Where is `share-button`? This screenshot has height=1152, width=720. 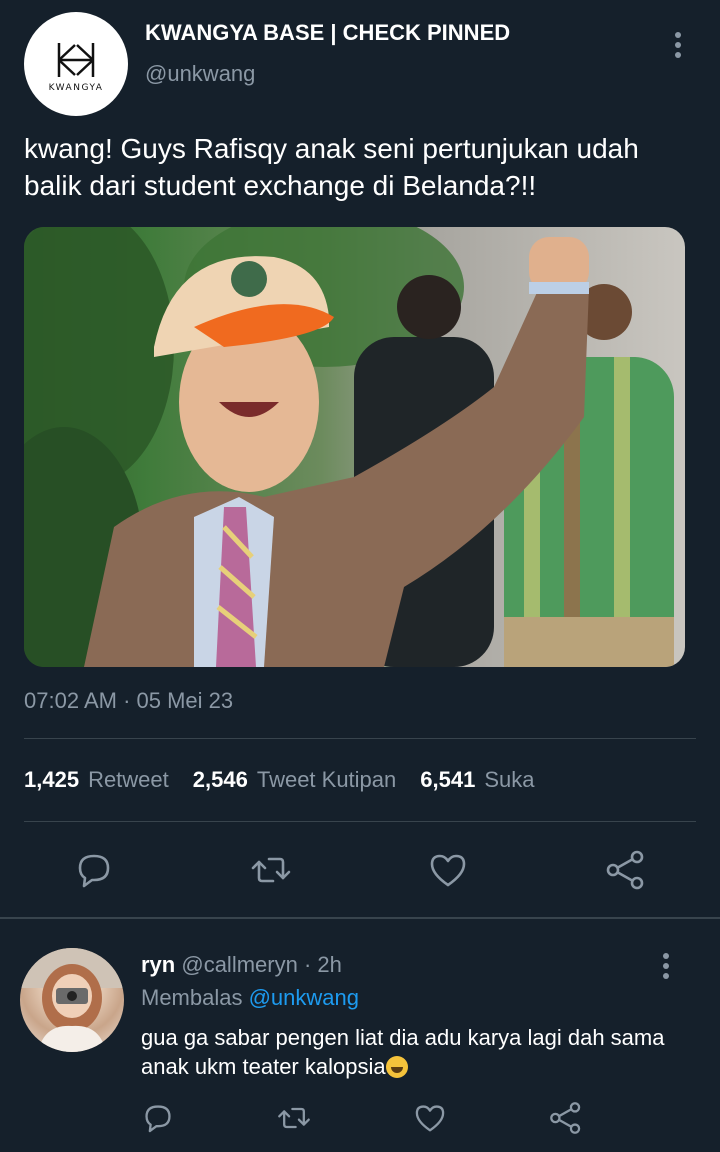
share-button is located at coordinates (626, 870).